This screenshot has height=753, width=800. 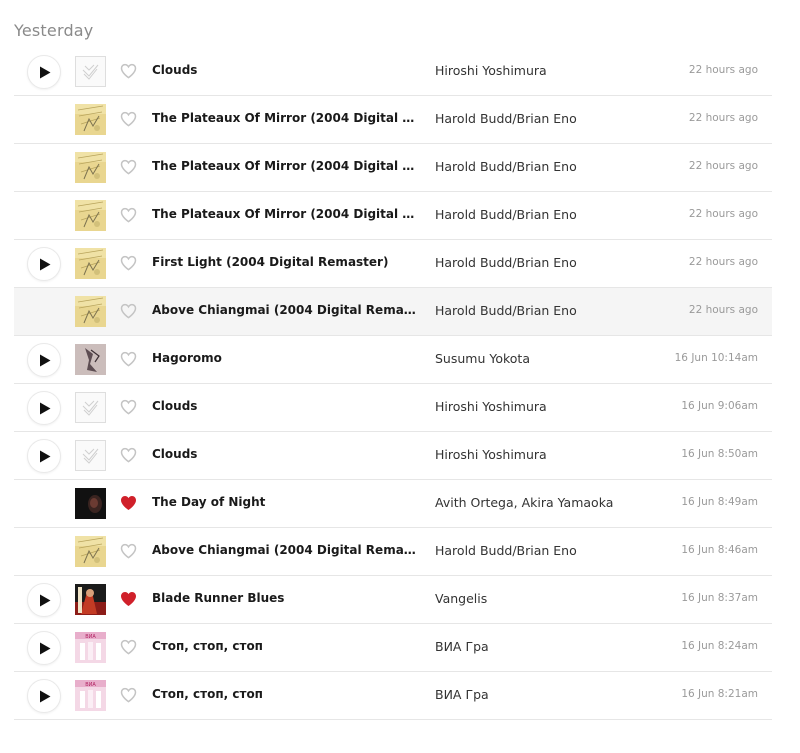 What do you see at coordinates (90, 359) in the screenshot?
I see `hagoromo-art` at bounding box center [90, 359].